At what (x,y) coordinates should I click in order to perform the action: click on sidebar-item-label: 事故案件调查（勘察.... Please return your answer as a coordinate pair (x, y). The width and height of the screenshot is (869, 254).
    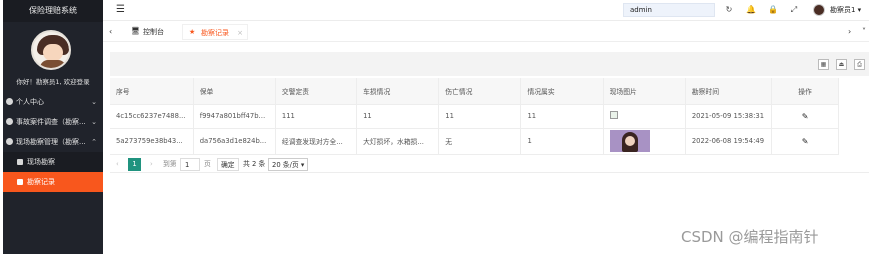
    Looking at the image, I should click on (51, 122).